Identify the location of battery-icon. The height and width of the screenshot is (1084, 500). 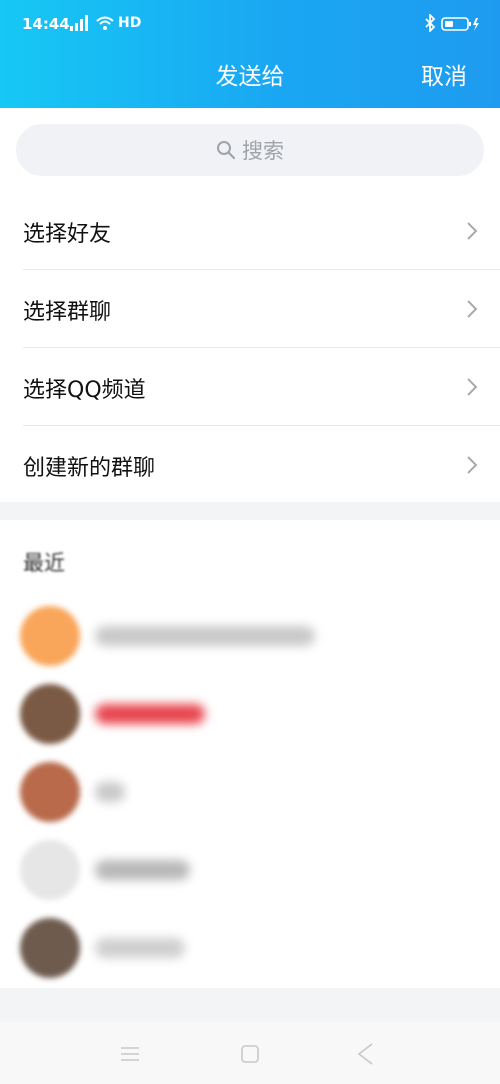
(460, 24).